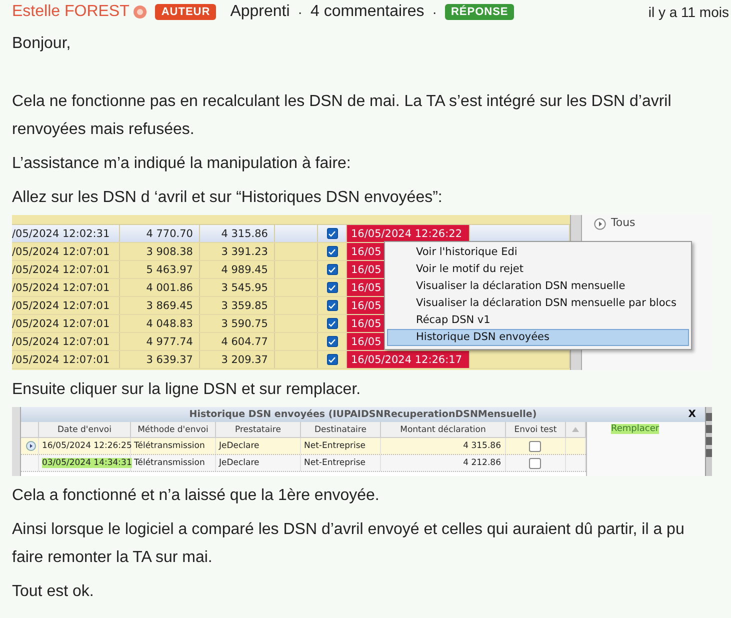 Image resolution: width=731 pixels, height=618 pixels. I want to click on column-header: Envoi test, so click(536, 429).